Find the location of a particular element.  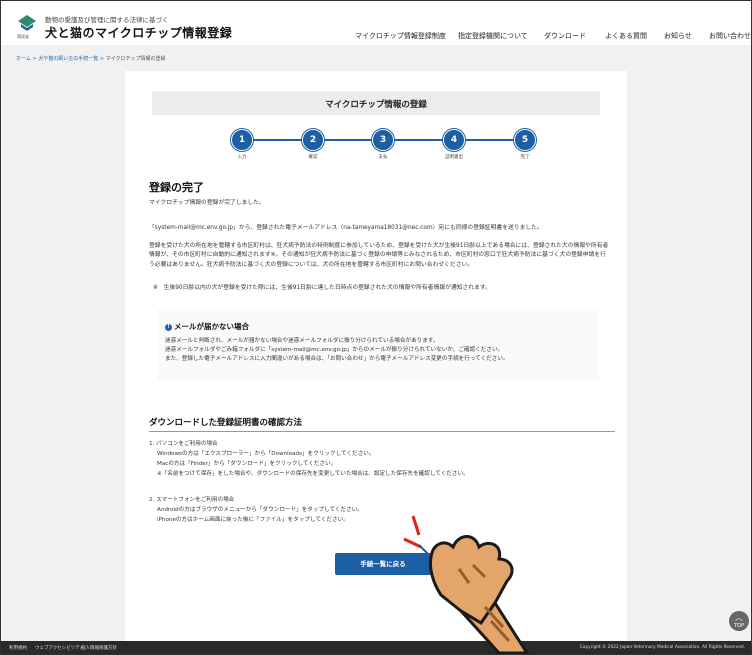

page-top-label: TOP is located at coordinates (738, 626).